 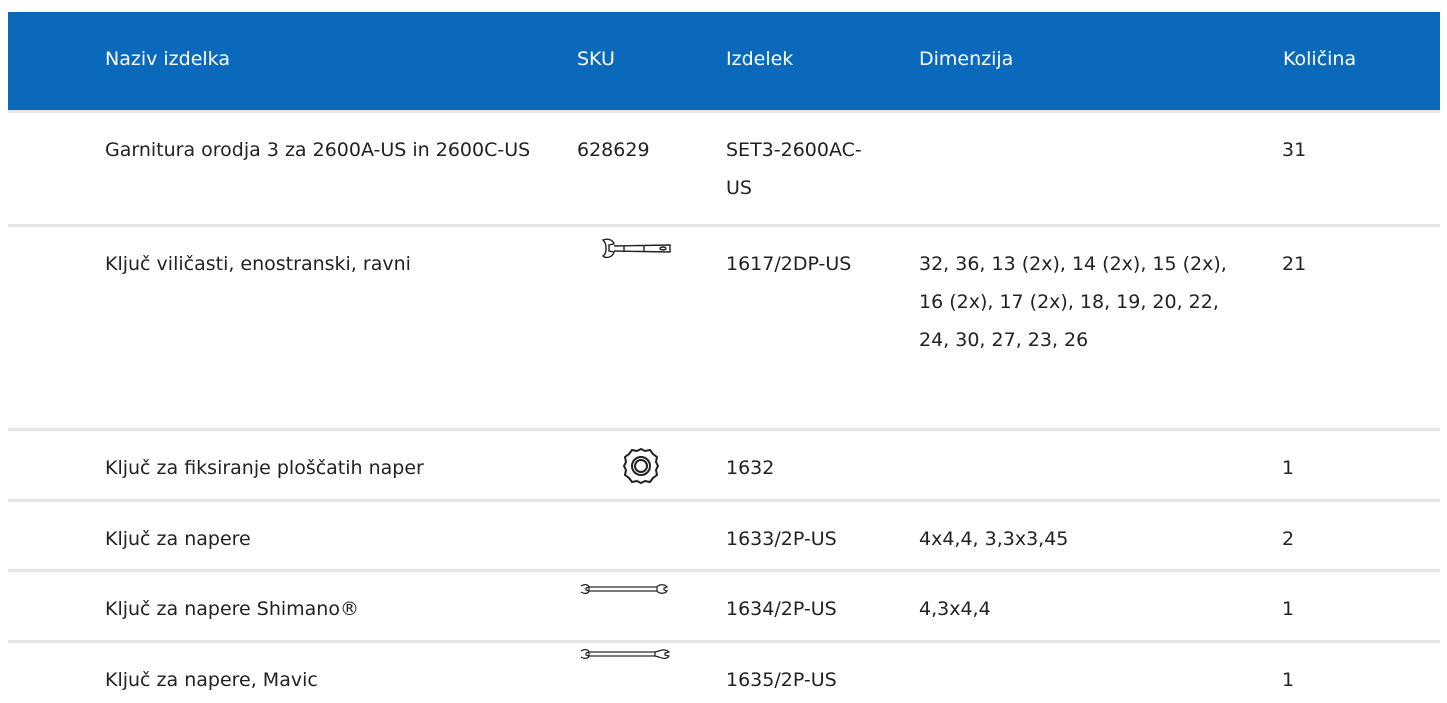 I want to click on header-quantity: Količina, so click(x=1320, y=59).